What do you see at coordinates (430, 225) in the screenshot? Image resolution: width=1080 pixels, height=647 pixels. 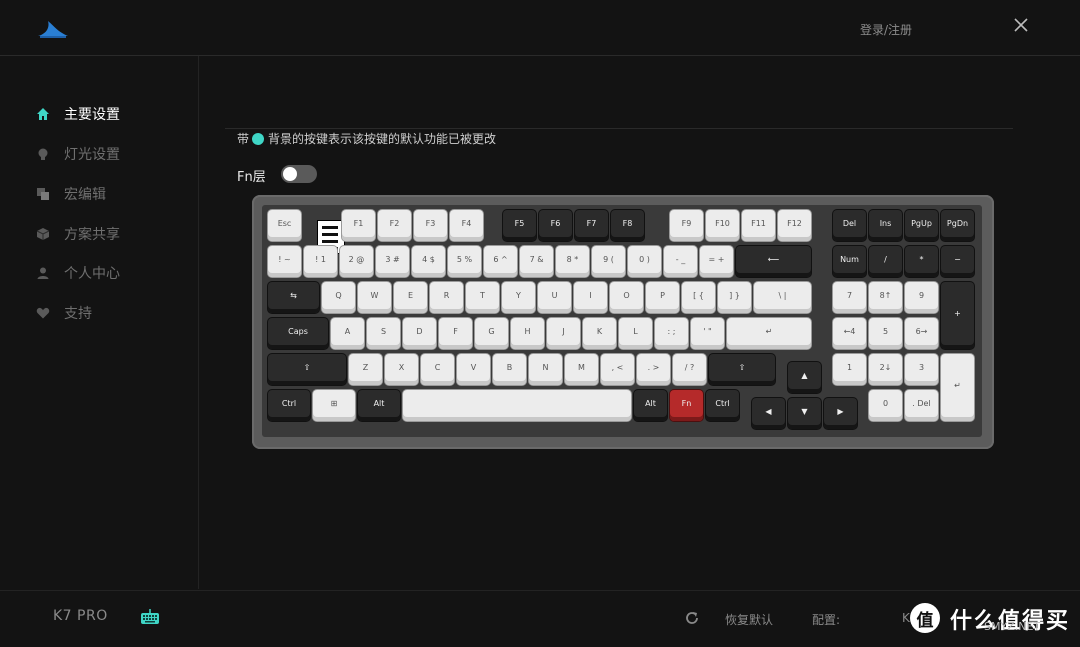 I see `key-f3: F3` at bounding box center [430, 225].